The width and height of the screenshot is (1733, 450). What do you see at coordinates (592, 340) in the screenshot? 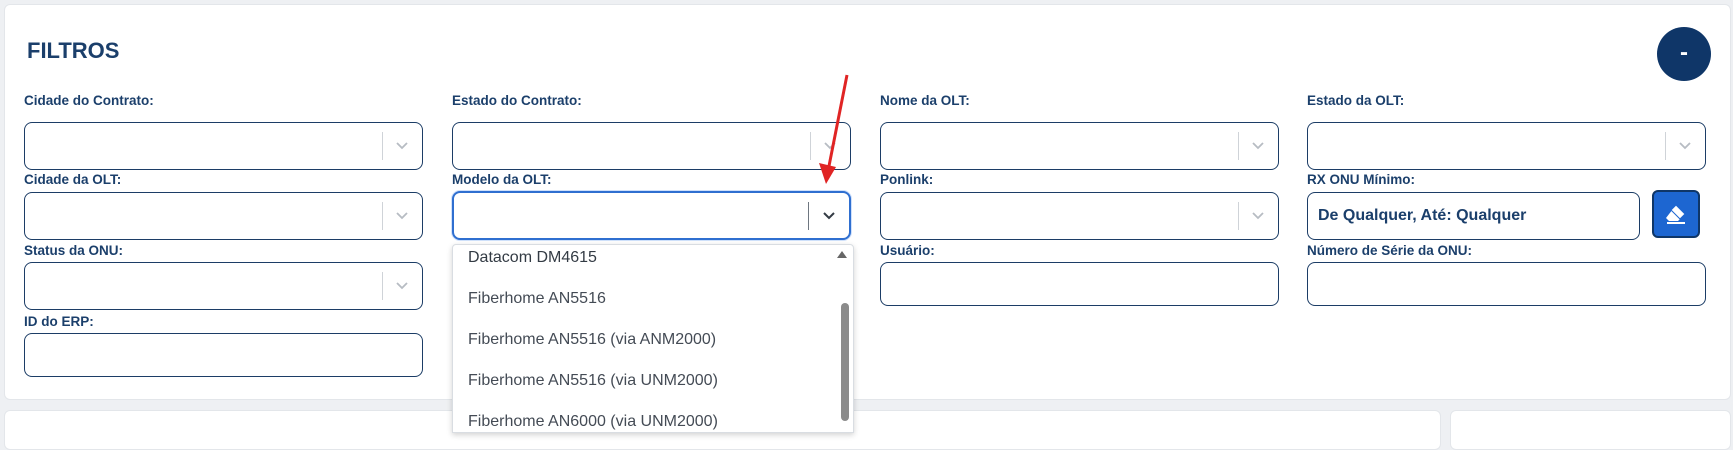
I see `dropdown-option: Fiberhome AN5516 (via ANM2000)` at bounding box center [592, 340].